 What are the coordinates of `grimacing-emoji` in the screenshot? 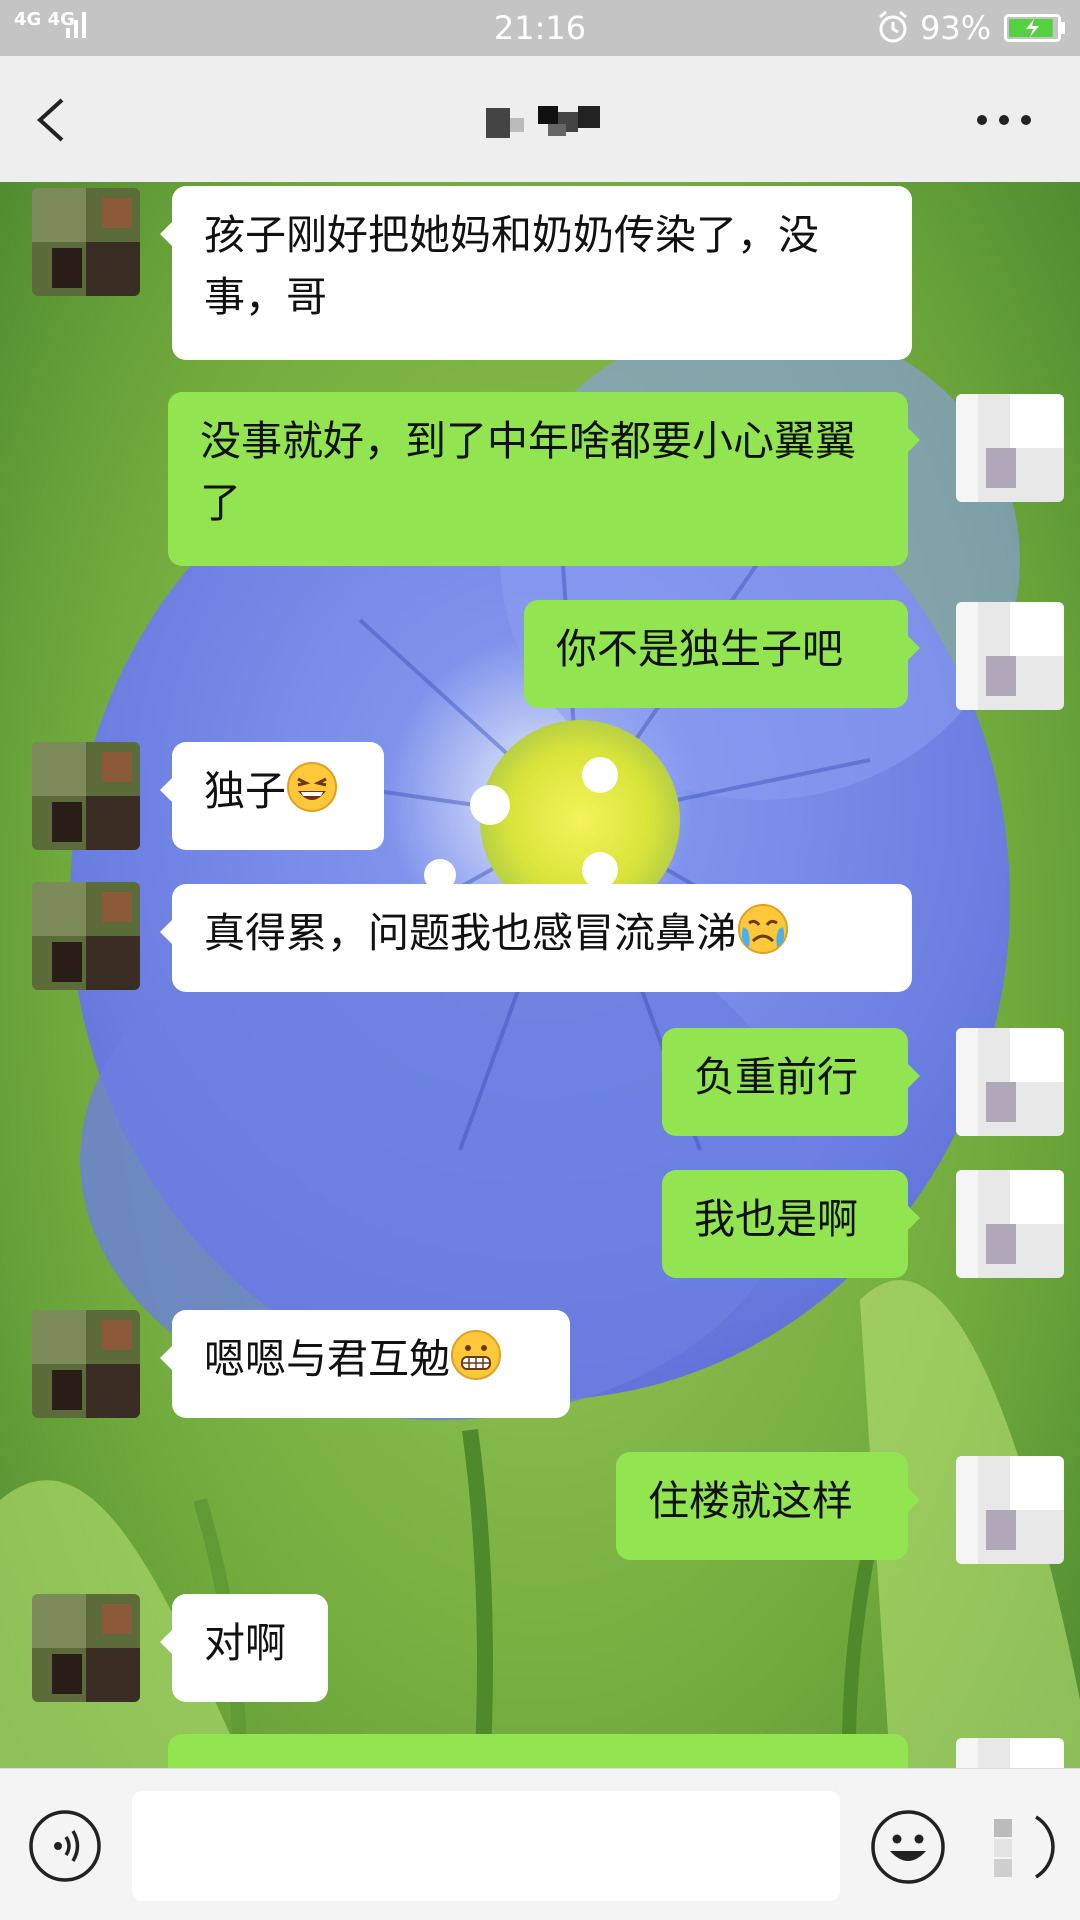 It's located at (476, 1355).